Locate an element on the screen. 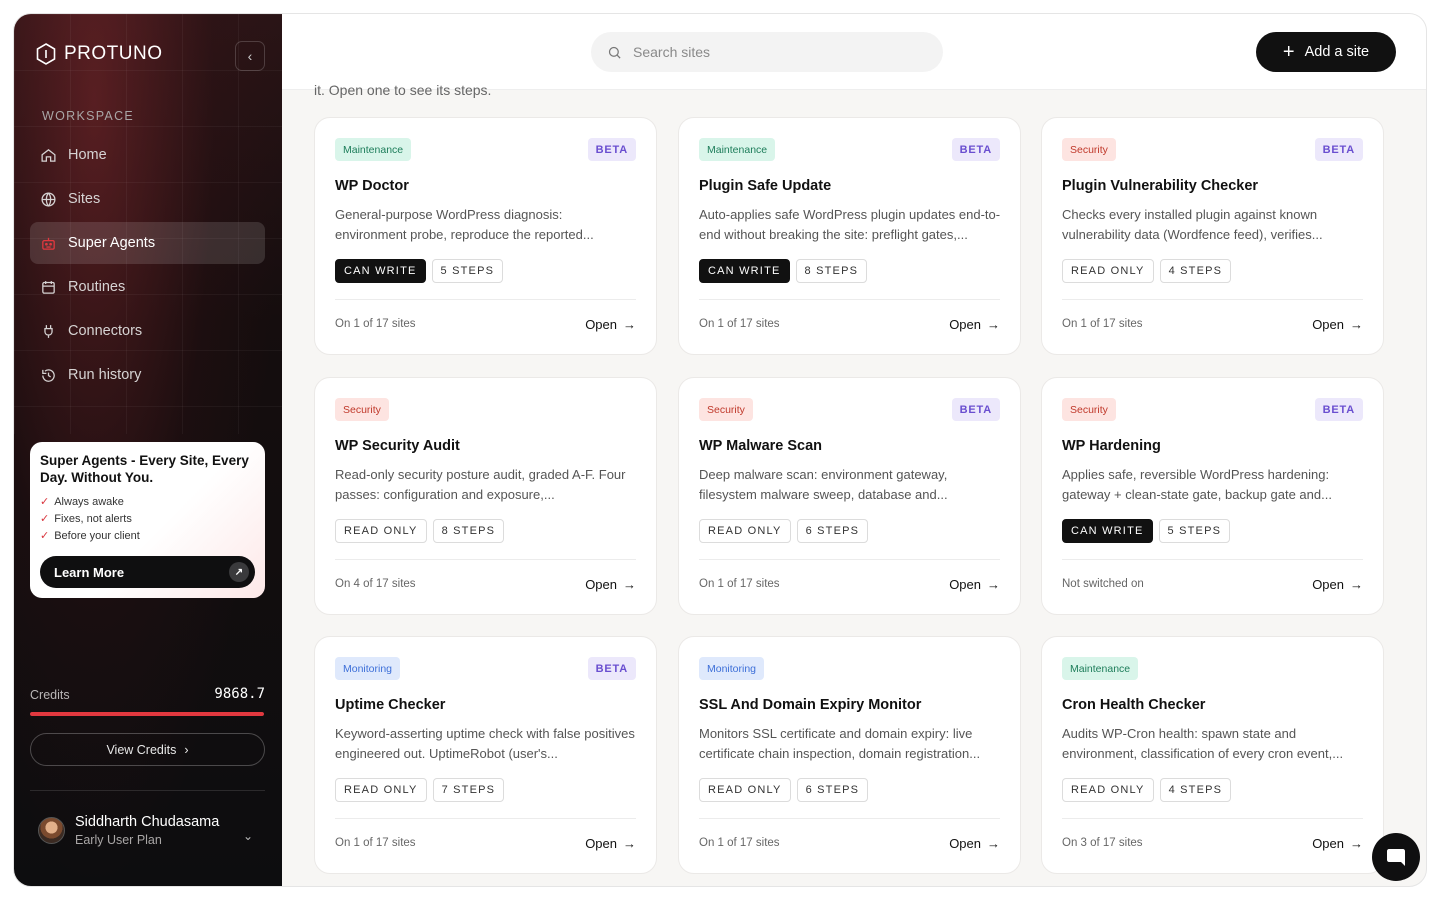  sidebar-item-run-history: Run history is located at coordinates (147, 375).